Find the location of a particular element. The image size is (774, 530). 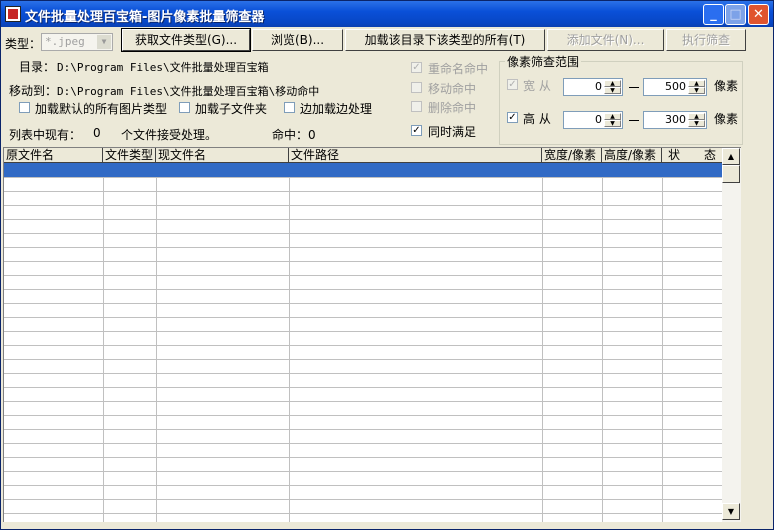

process-while-loading-label: 边加载边处理 is located at coordinates (336, 109).